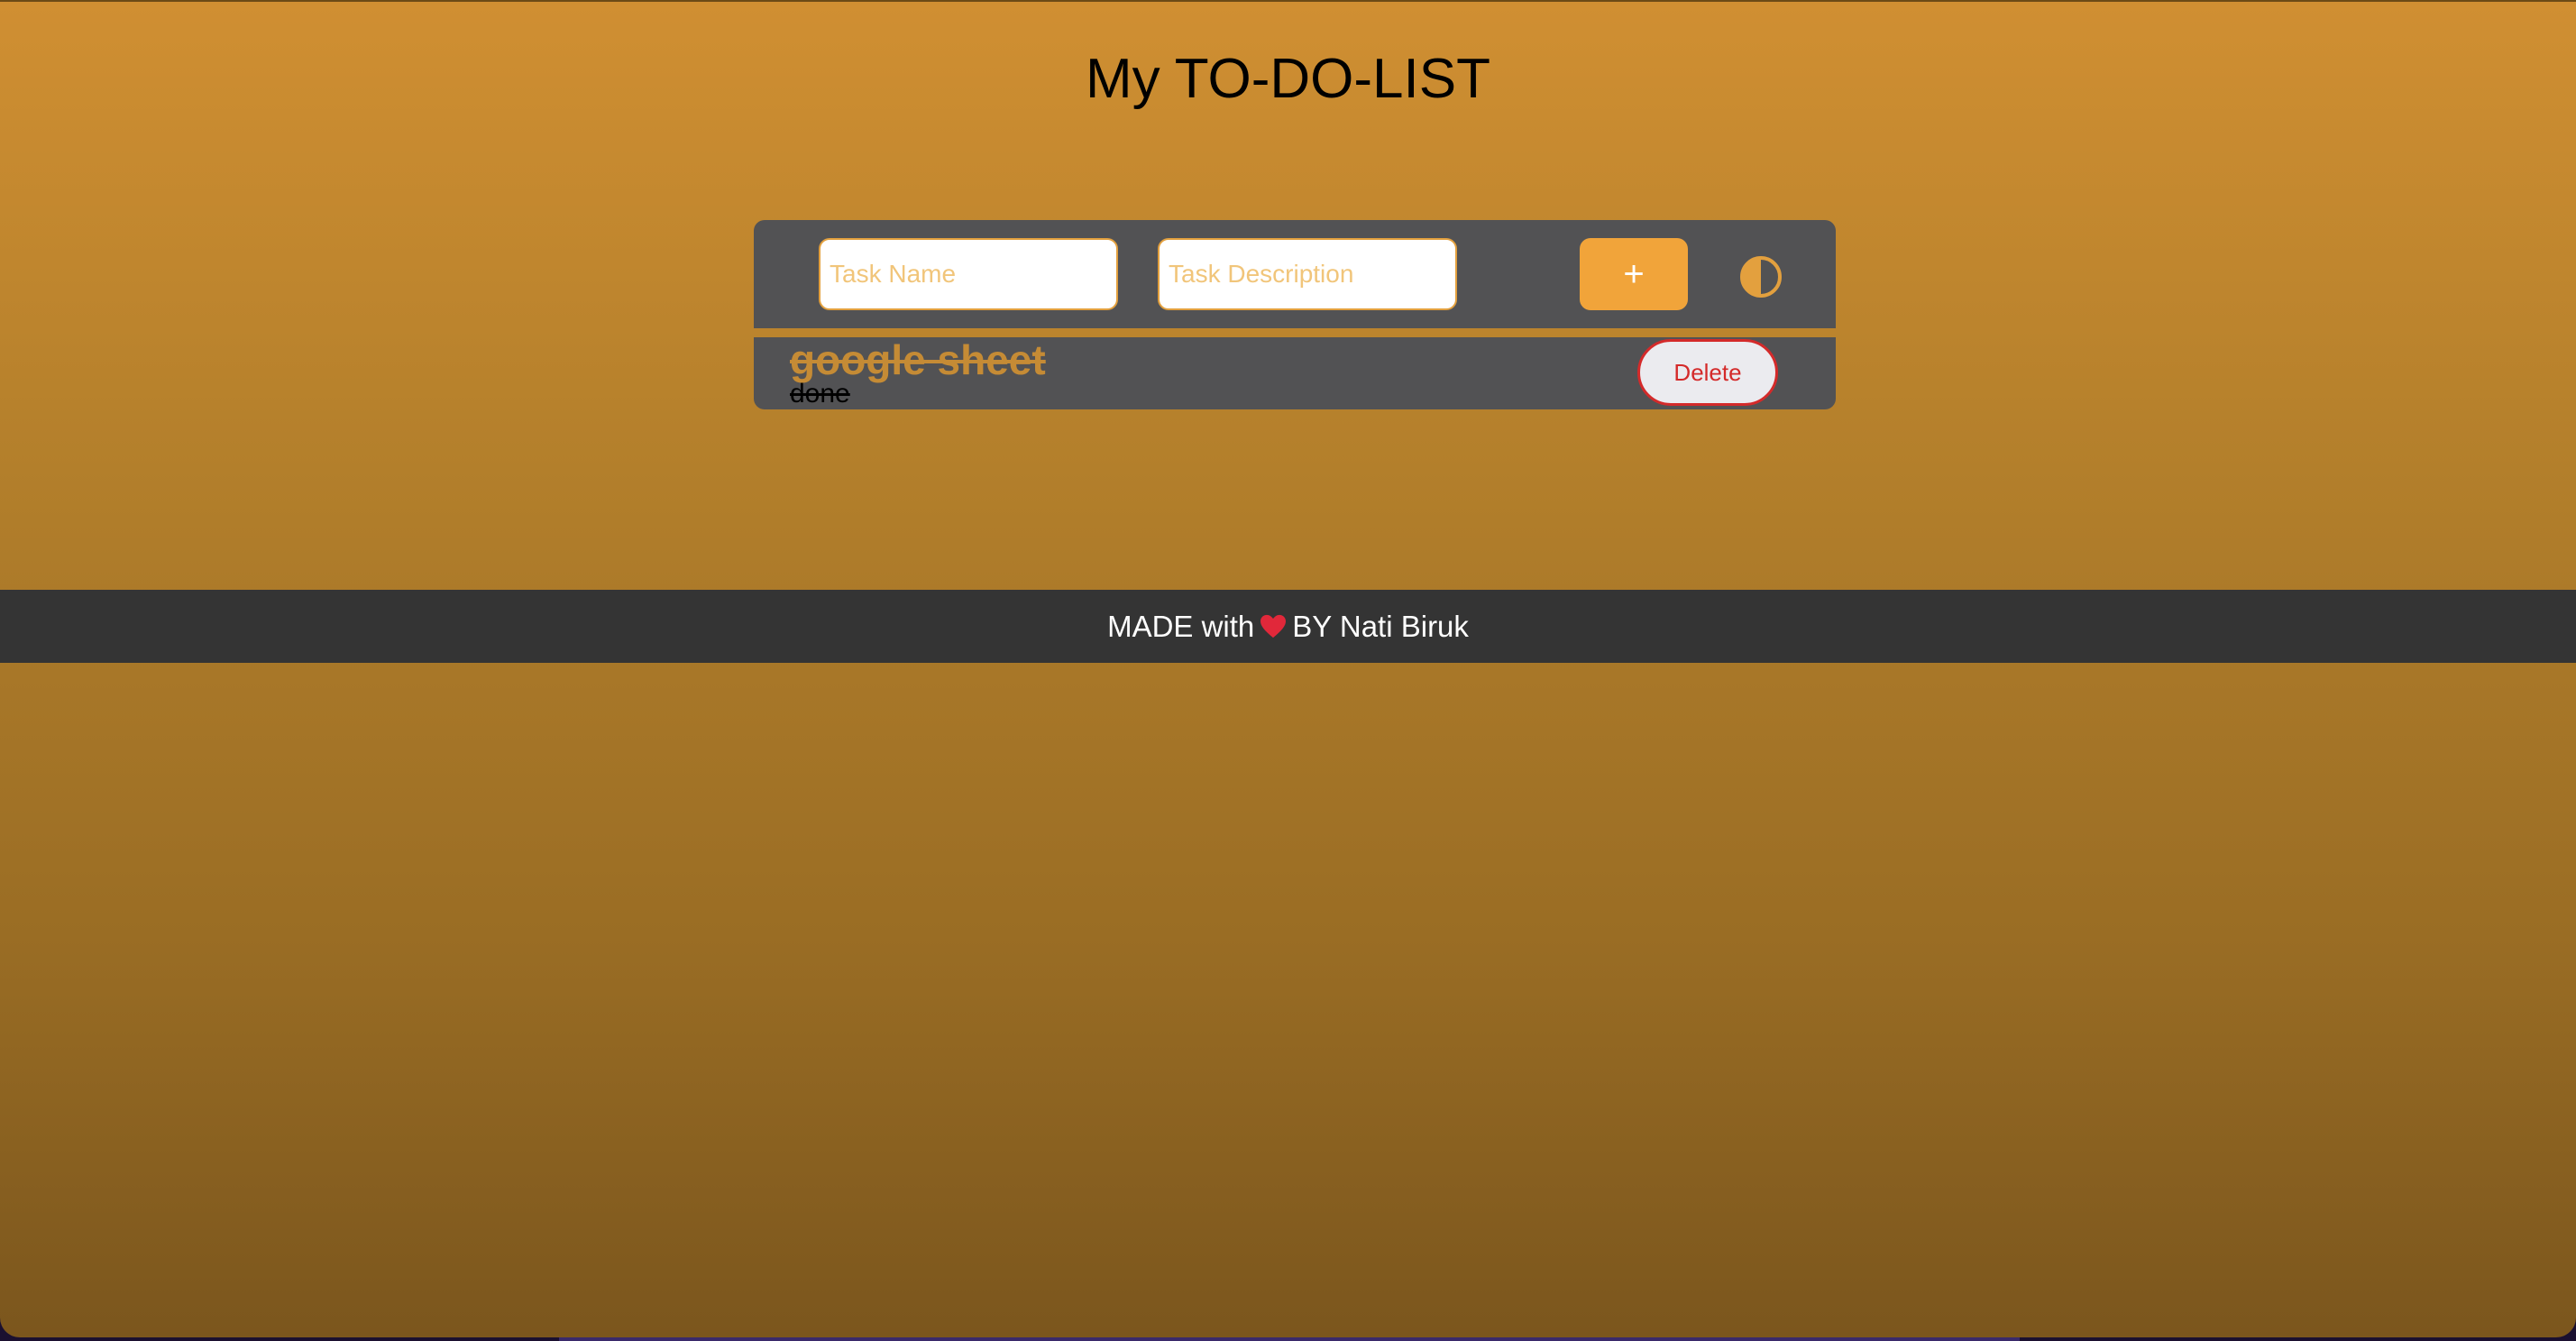  I want to click on page-title: My TO-DO-LIST, so click(1288, 79).